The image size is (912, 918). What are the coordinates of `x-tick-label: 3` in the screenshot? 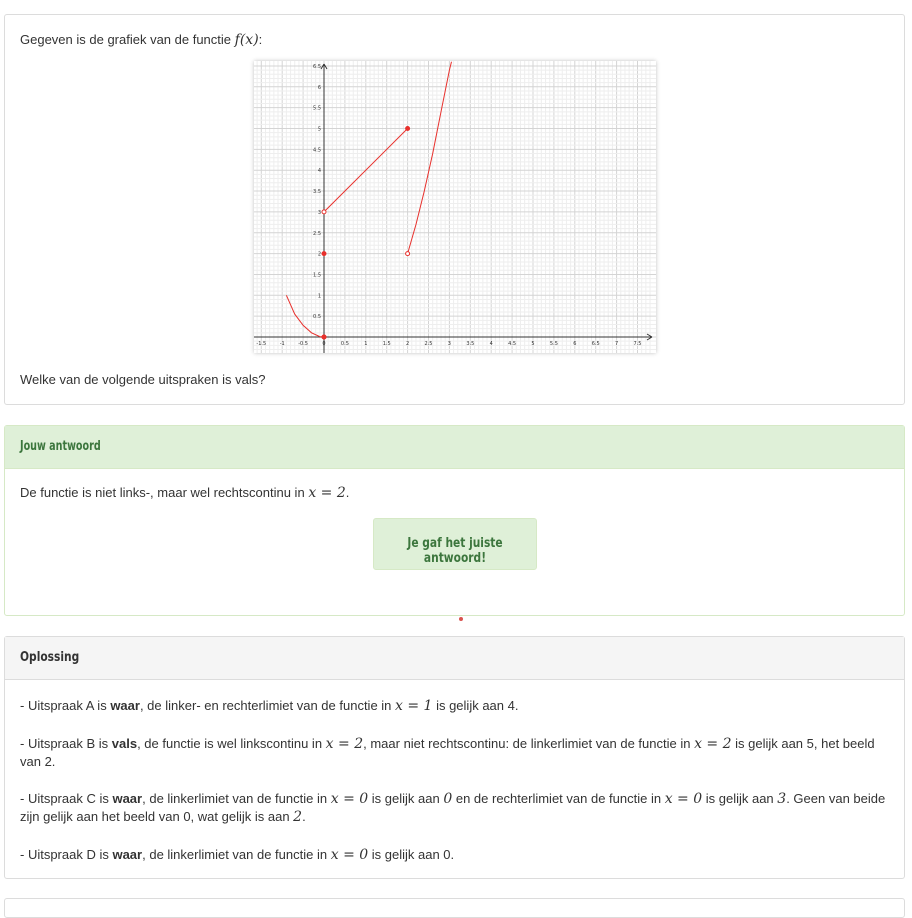 It's located at (449, 344).